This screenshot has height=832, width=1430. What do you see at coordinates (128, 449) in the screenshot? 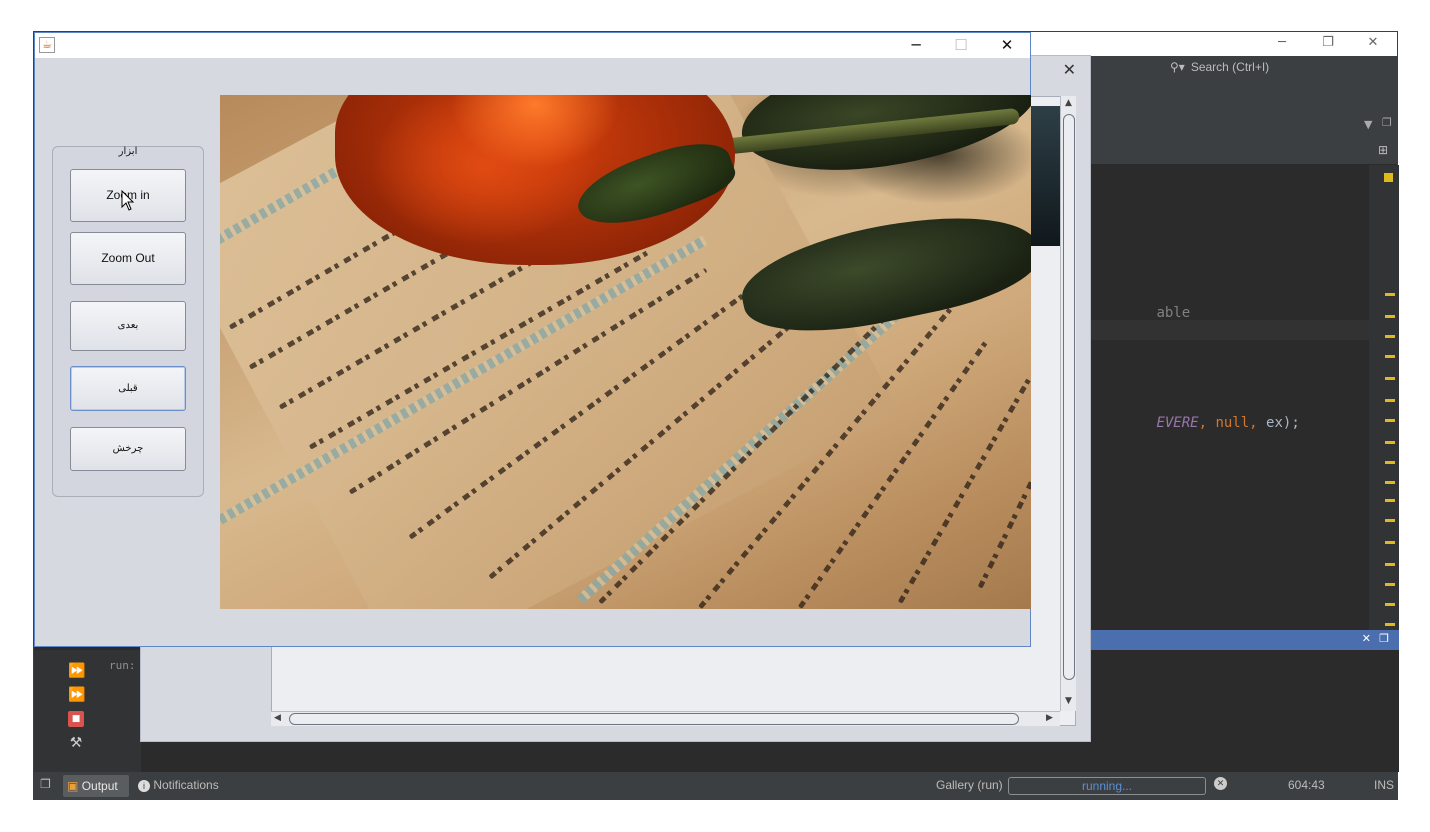
I see `rotate-button: چرخش` at bounding box center [128, 449].